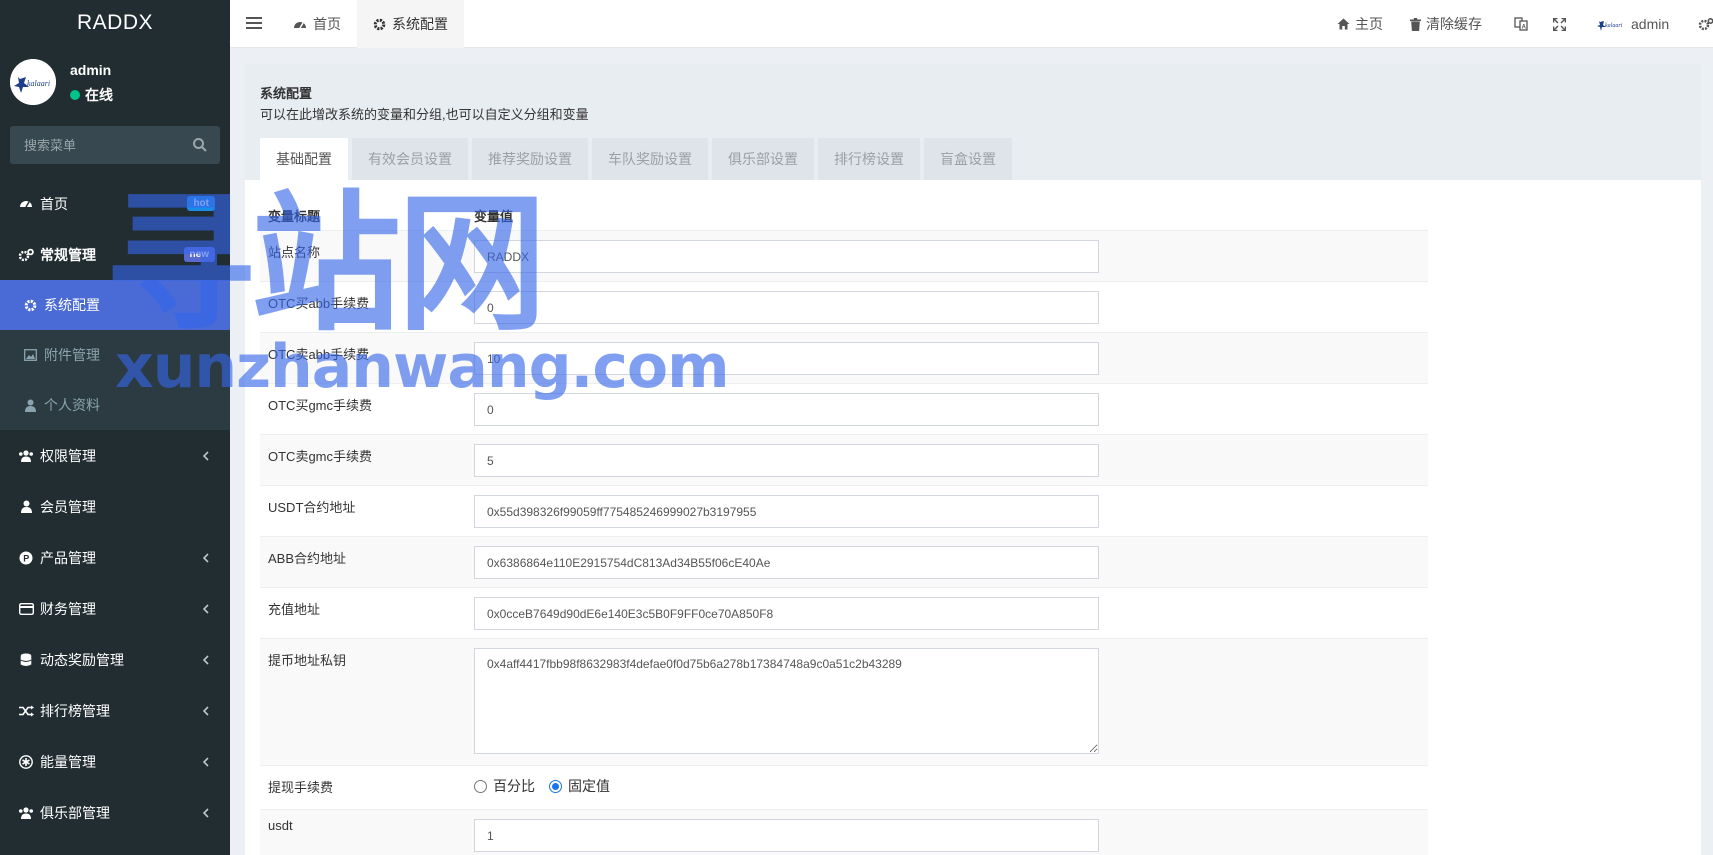 This screenshot has height=855, width=1713. I want to click on col-title-header: 变量标题, so click(294, 216).